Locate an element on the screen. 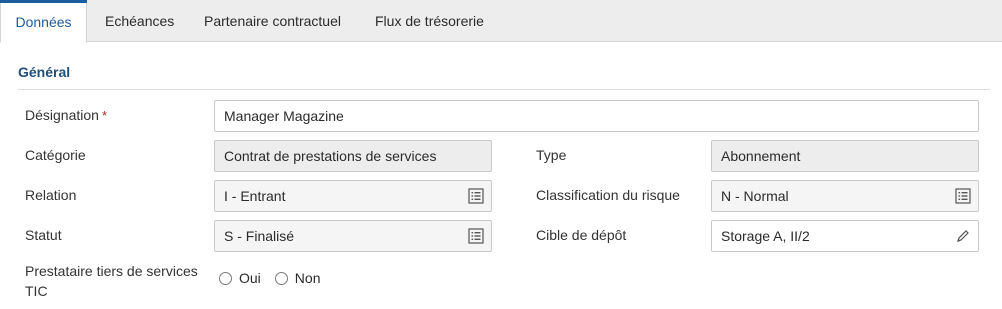 The height and width of the screenshot is (309, 1002). classification-picklist: N - Normal is located at coordinates (845, 196).